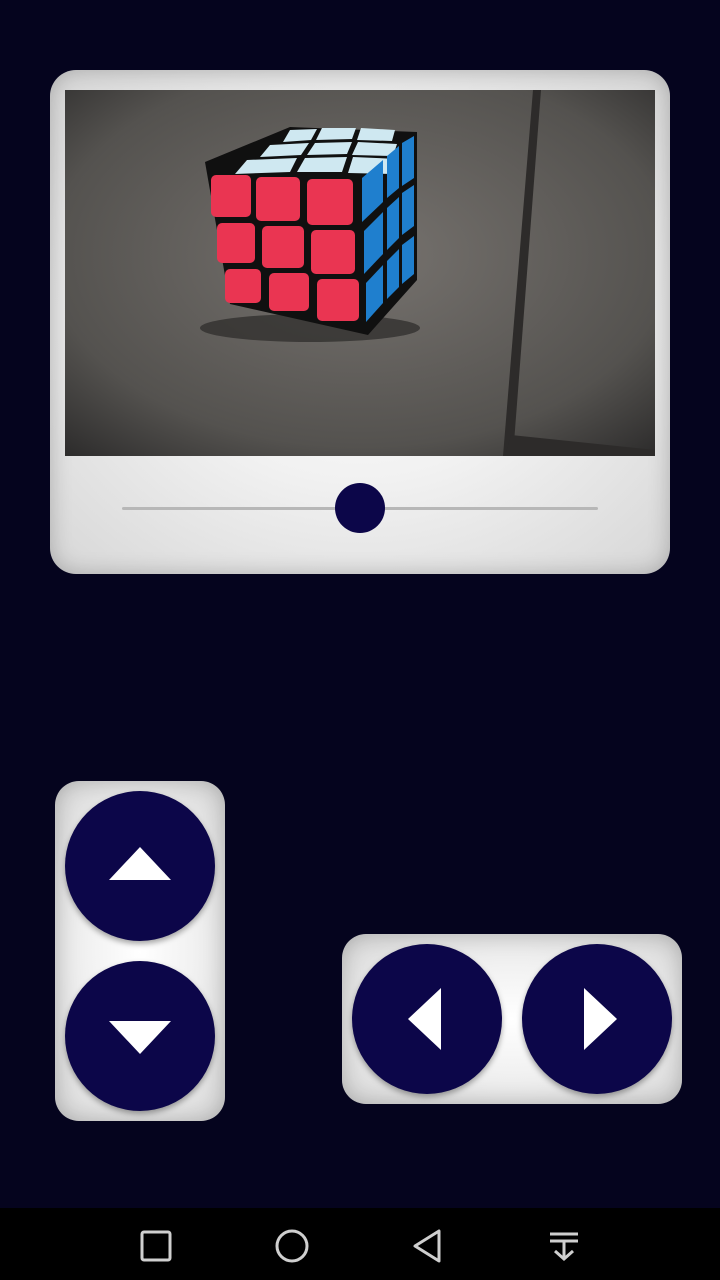 Image resolution: width=720 pixels, height=1280 pixels. I want to click on pull-down-icon, so click(564, 1247).